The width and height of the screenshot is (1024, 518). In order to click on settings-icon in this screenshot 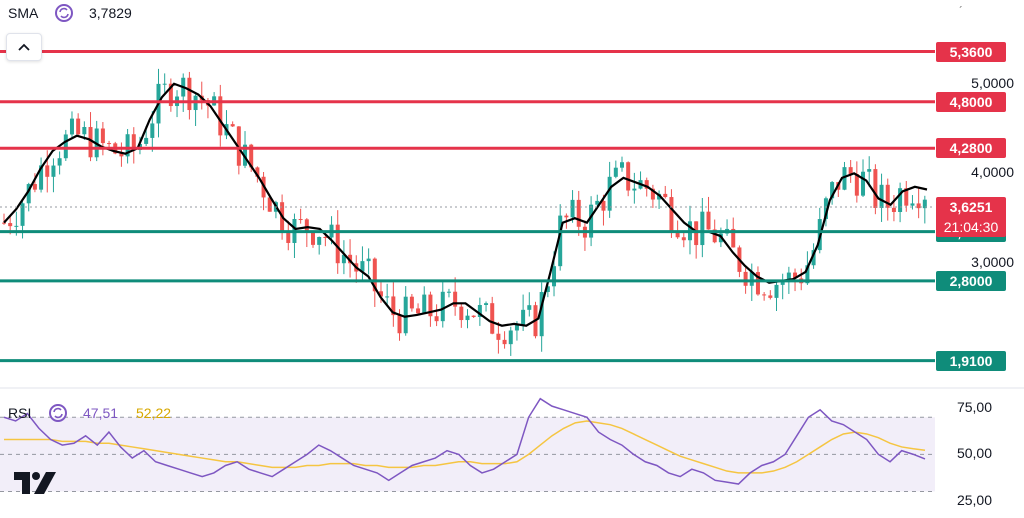, I will do `click(63, 12)`.